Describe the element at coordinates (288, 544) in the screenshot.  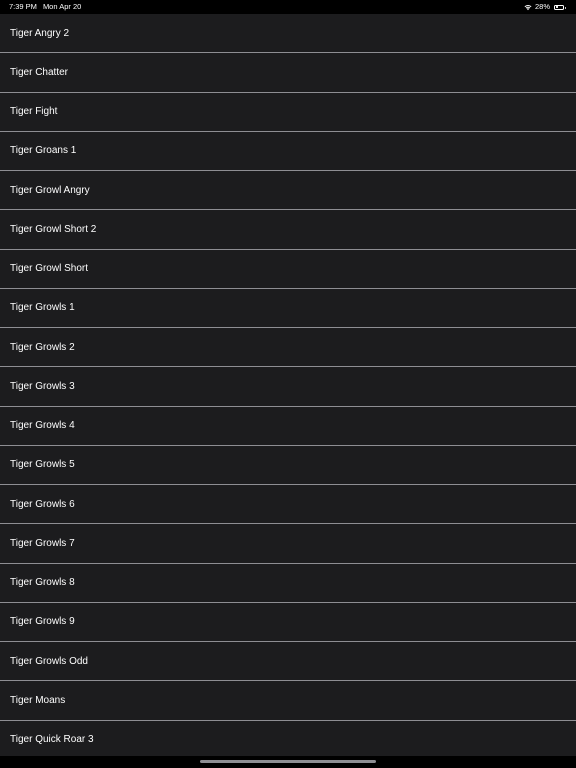
I see `list-item: Tiger Growls 7` at that location.